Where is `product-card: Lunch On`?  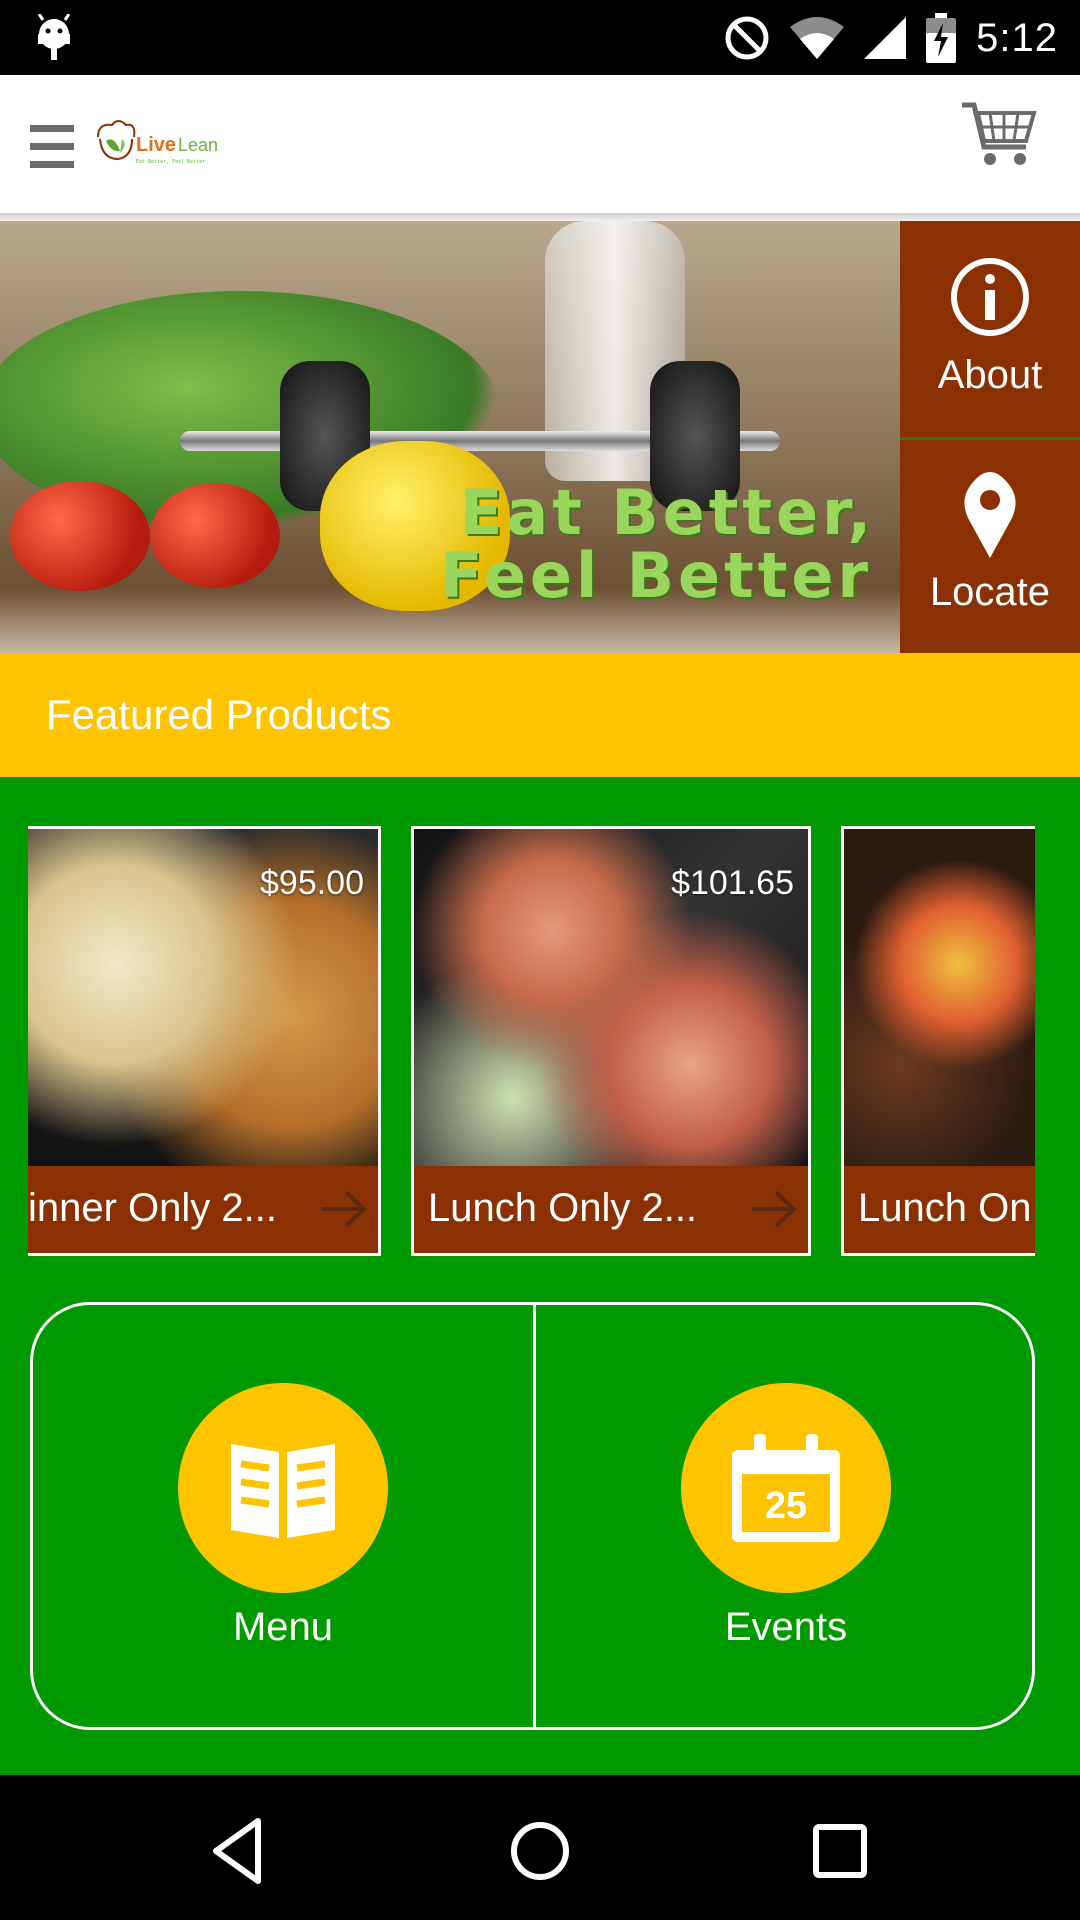
product-card: Lunch On is located at coordinates (938, 1041).